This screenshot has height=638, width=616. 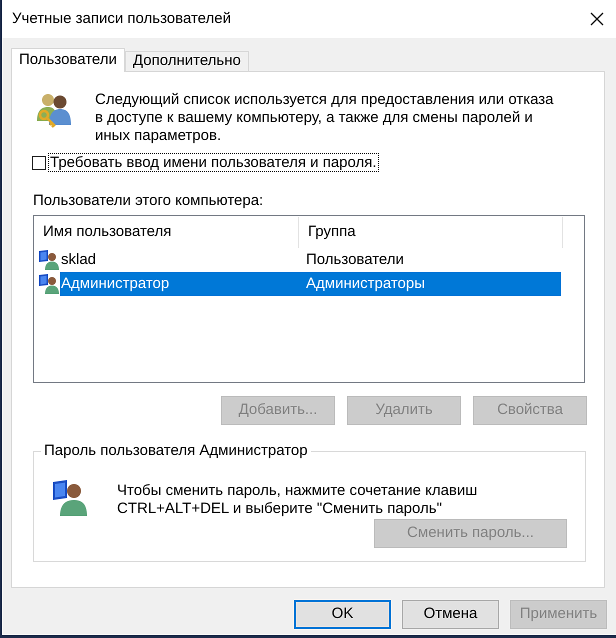 What do you see at coordinates (54, 110) in the screenshot?
I see `users-key-icon` at bounding box center [54, 110].